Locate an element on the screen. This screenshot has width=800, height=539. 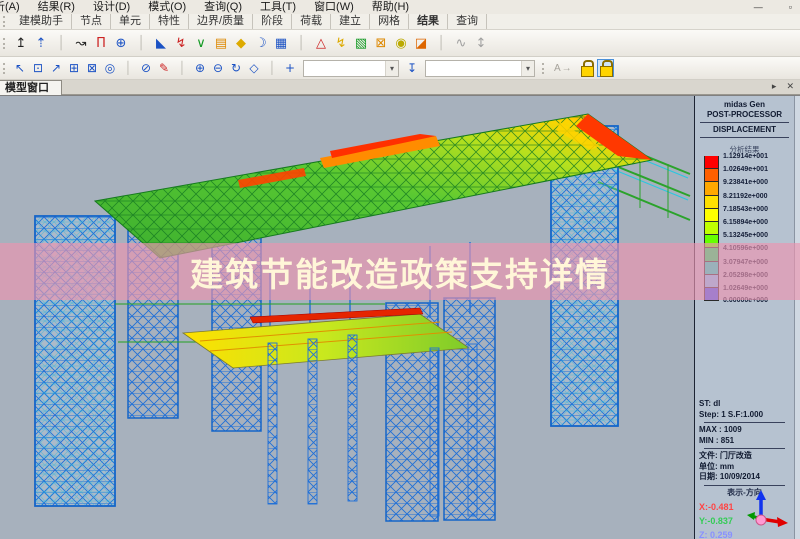
beam-stress-icon: ▤ is located at coordinates (221, 43).